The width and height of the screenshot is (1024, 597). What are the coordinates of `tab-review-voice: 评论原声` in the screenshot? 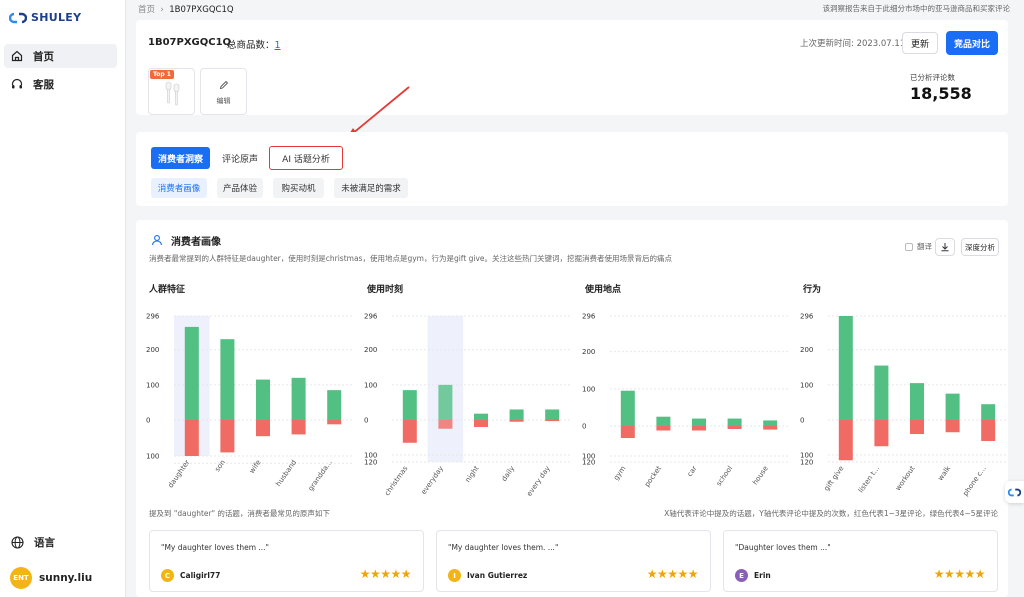 It's located at (240, 158).